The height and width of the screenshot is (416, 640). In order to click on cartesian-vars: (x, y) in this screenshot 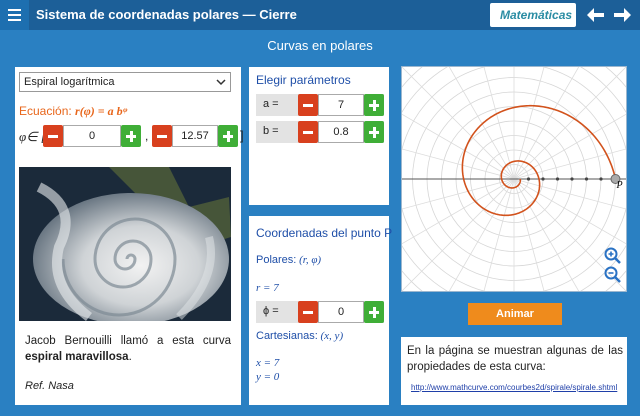, I will do `click(332, 336)`.